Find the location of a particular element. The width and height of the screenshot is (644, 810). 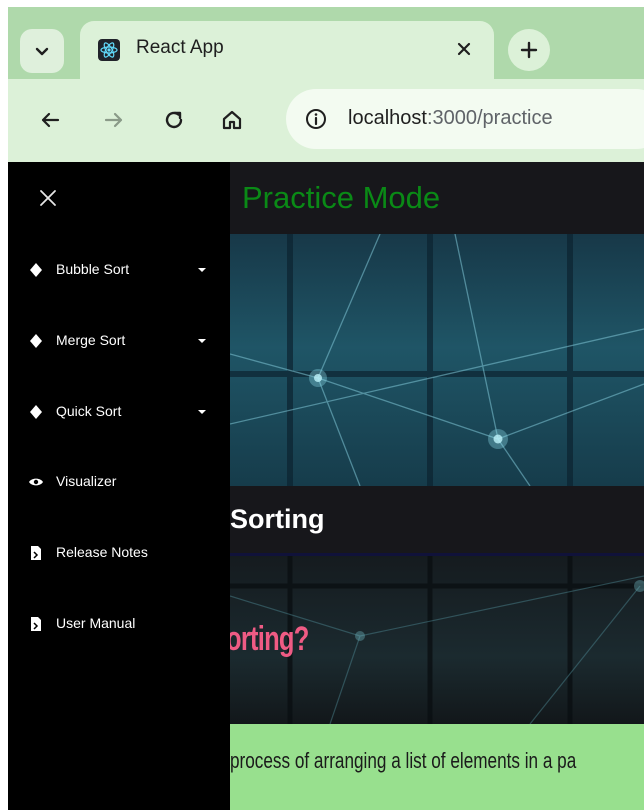

sidebar-item-label: Visualizer is located at coordinates (86, 481).